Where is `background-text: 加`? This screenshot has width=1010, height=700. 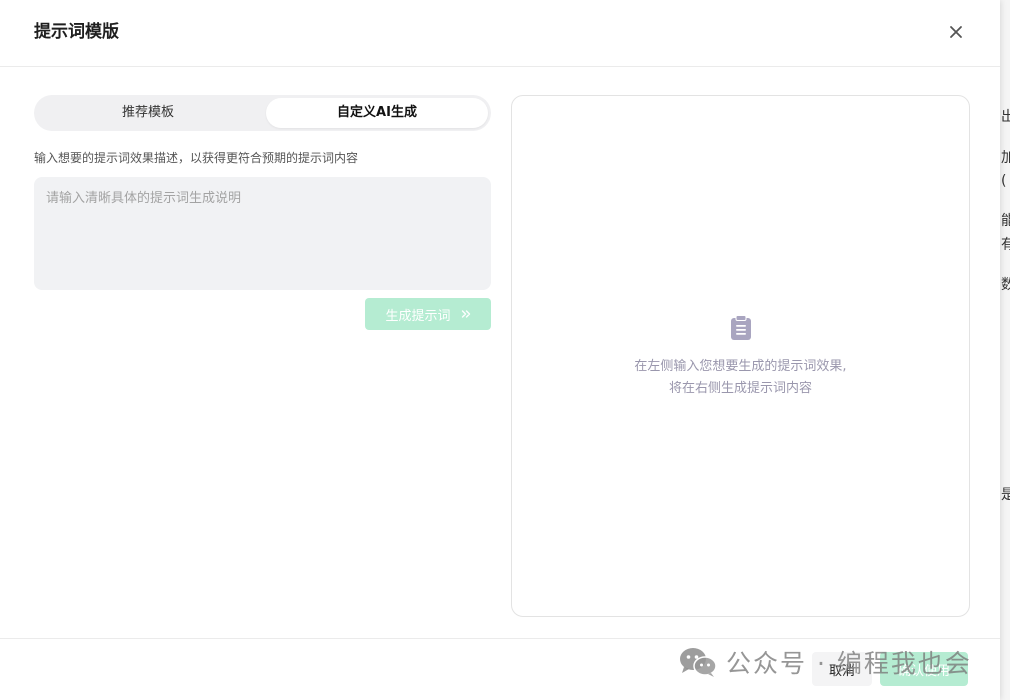
background-text: 加 is located at coordinates (1005, 158).